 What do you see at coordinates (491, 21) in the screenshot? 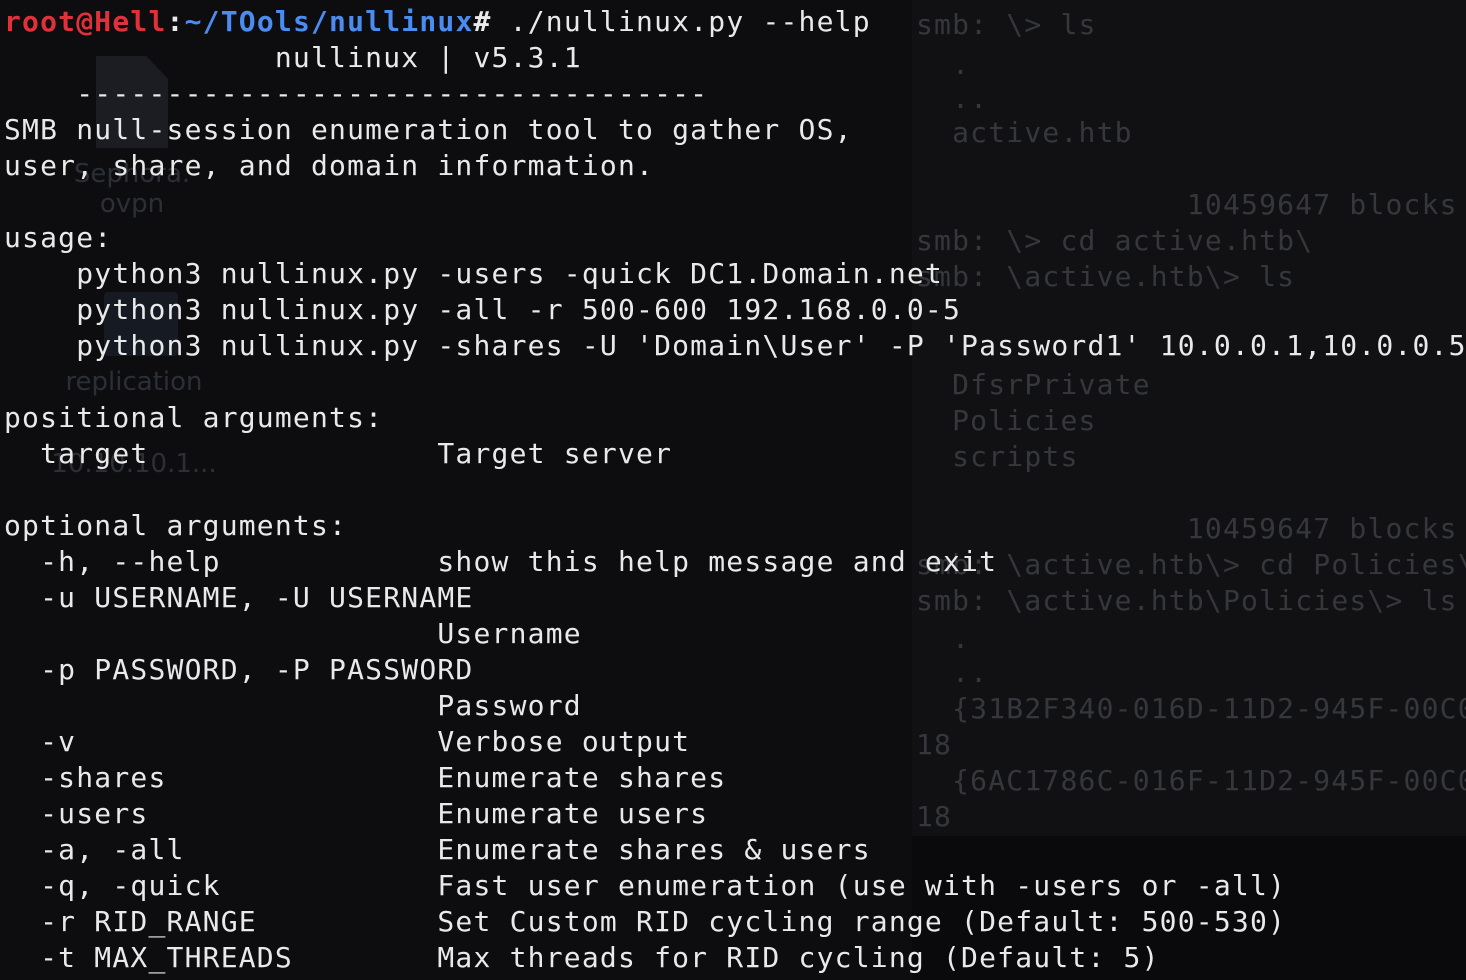
I see `prompt-symbol: #` at bounding box center [491, 21].